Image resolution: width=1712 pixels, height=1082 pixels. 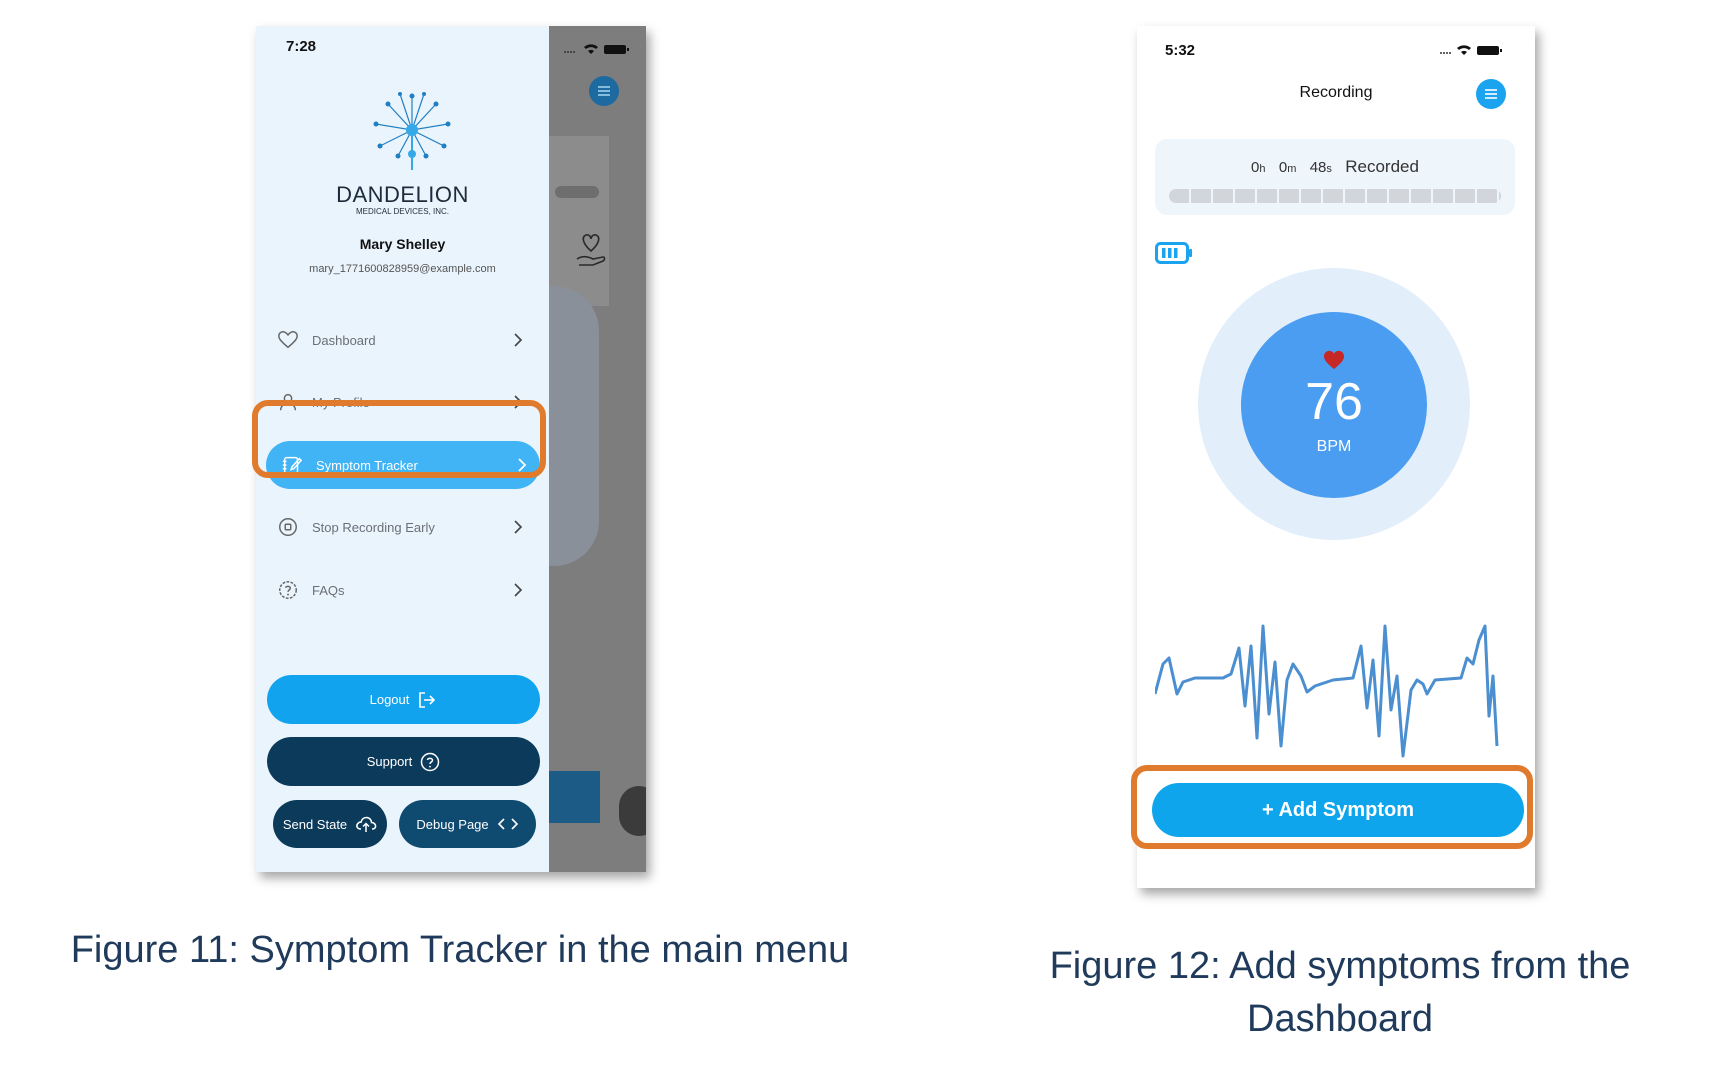 I want to click on user-email: mary_1771600828959@example.com, so click(x=402, y=269).